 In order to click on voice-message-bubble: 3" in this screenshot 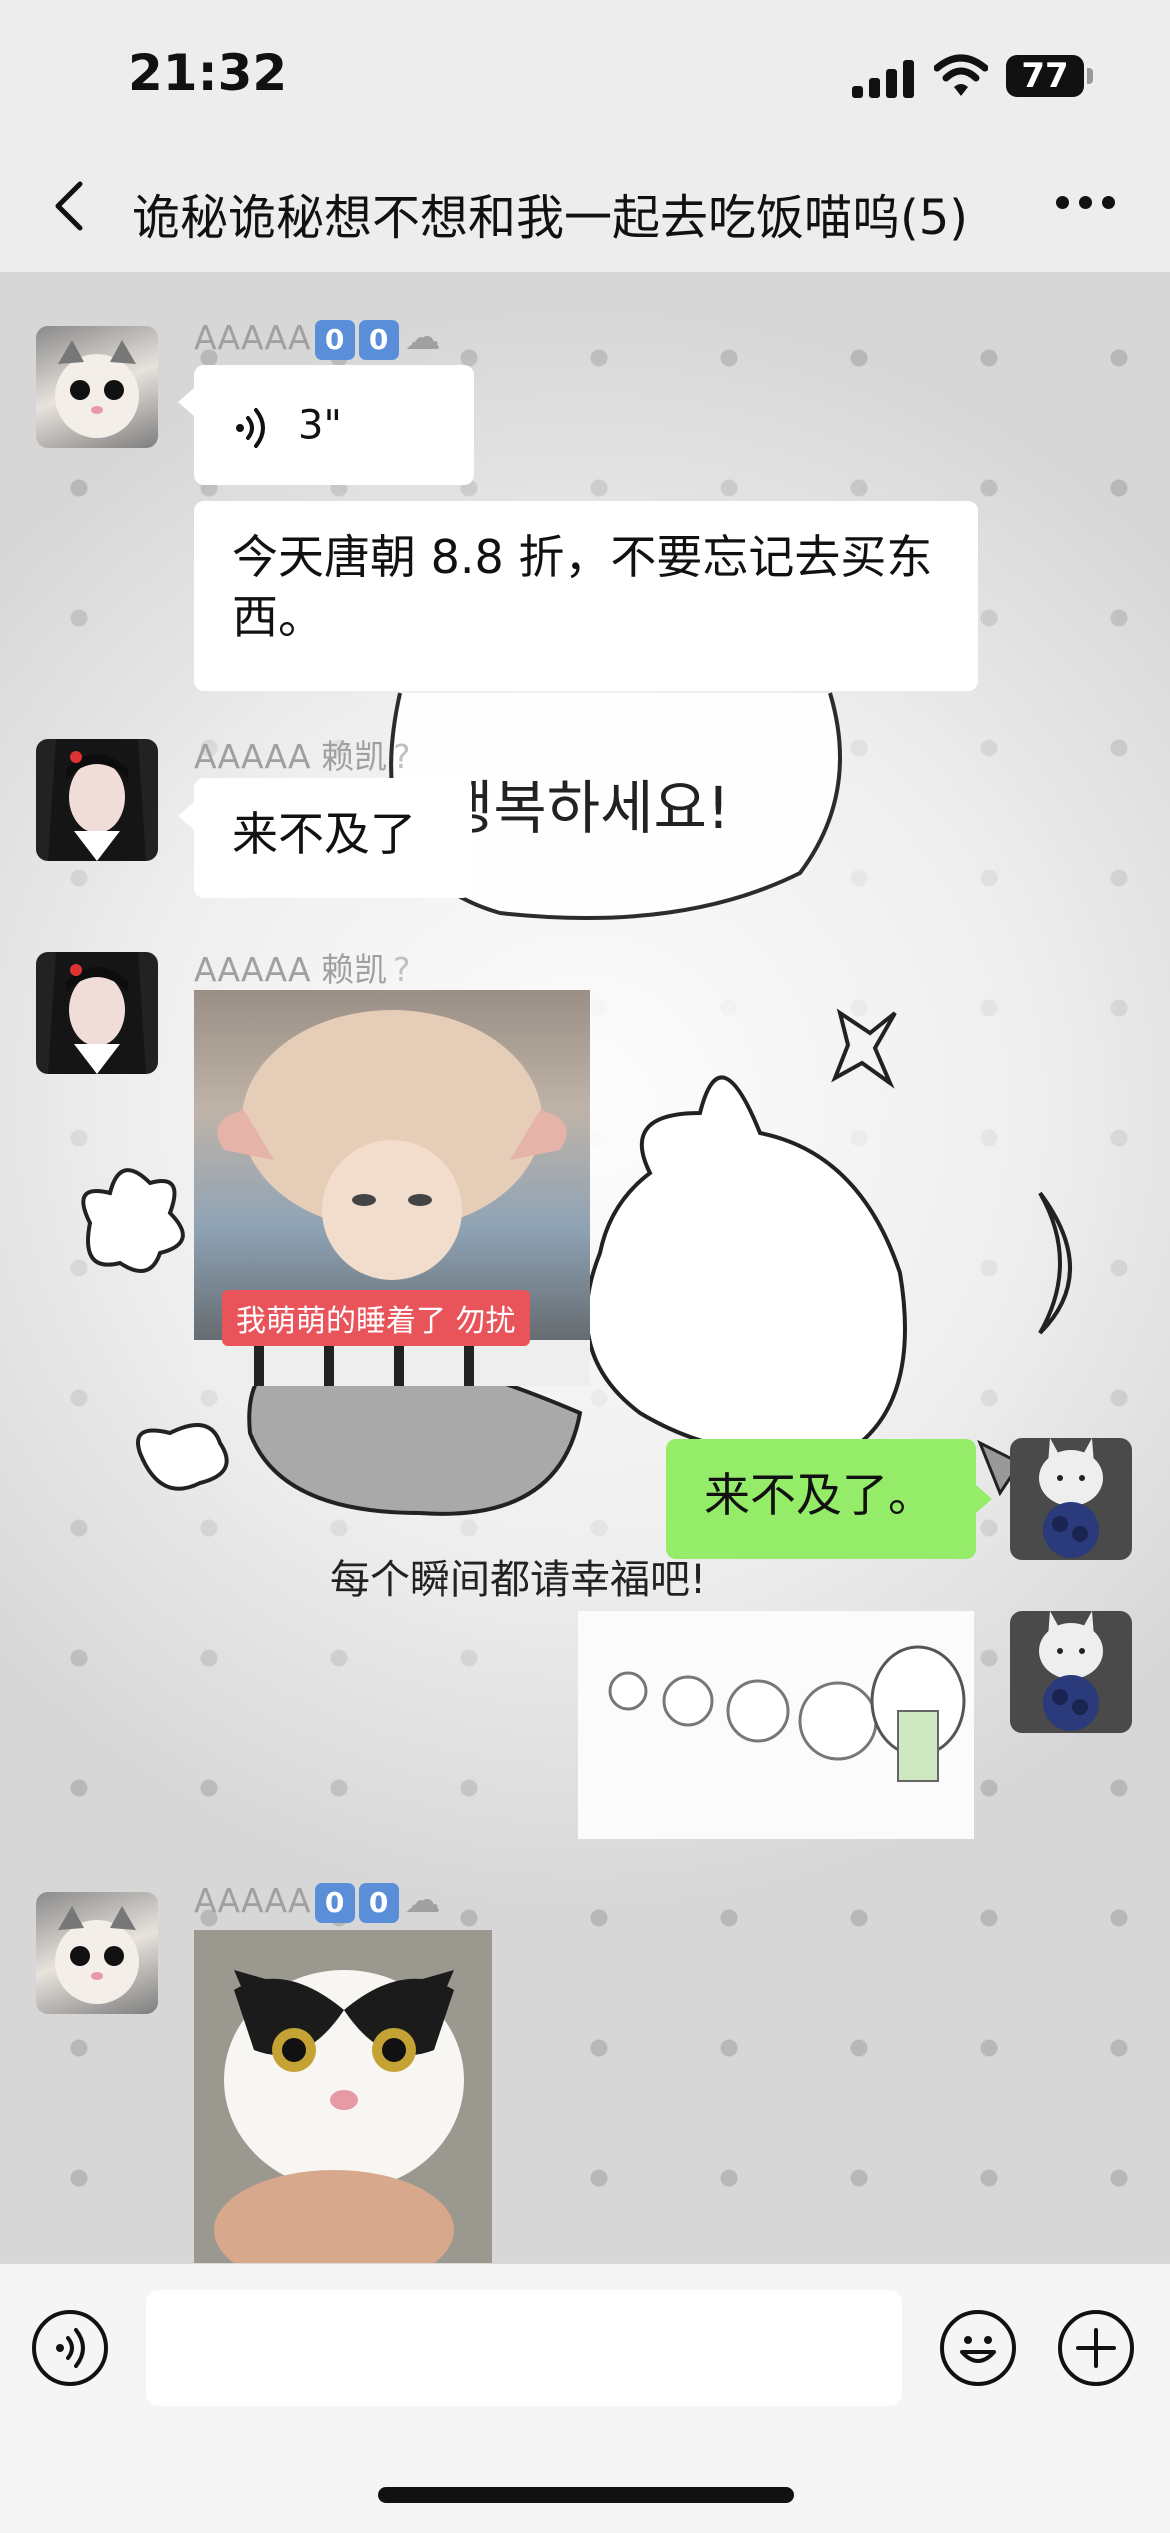, I will do `click(334, 425)`.